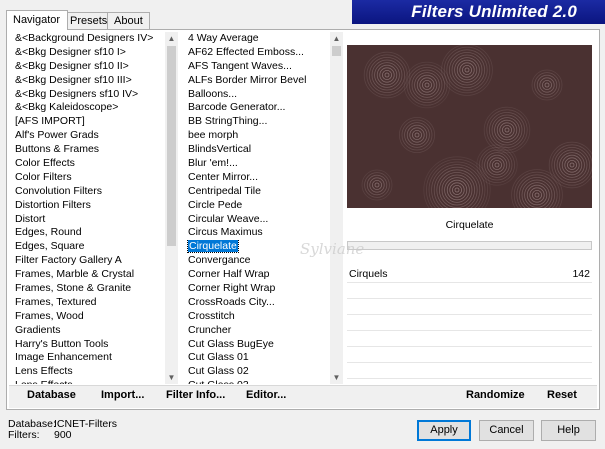  What do you see at coordinates (88, 317) in the screenshot?
I see `category-item: Frames, Wood` at bounding box center [88, 317].